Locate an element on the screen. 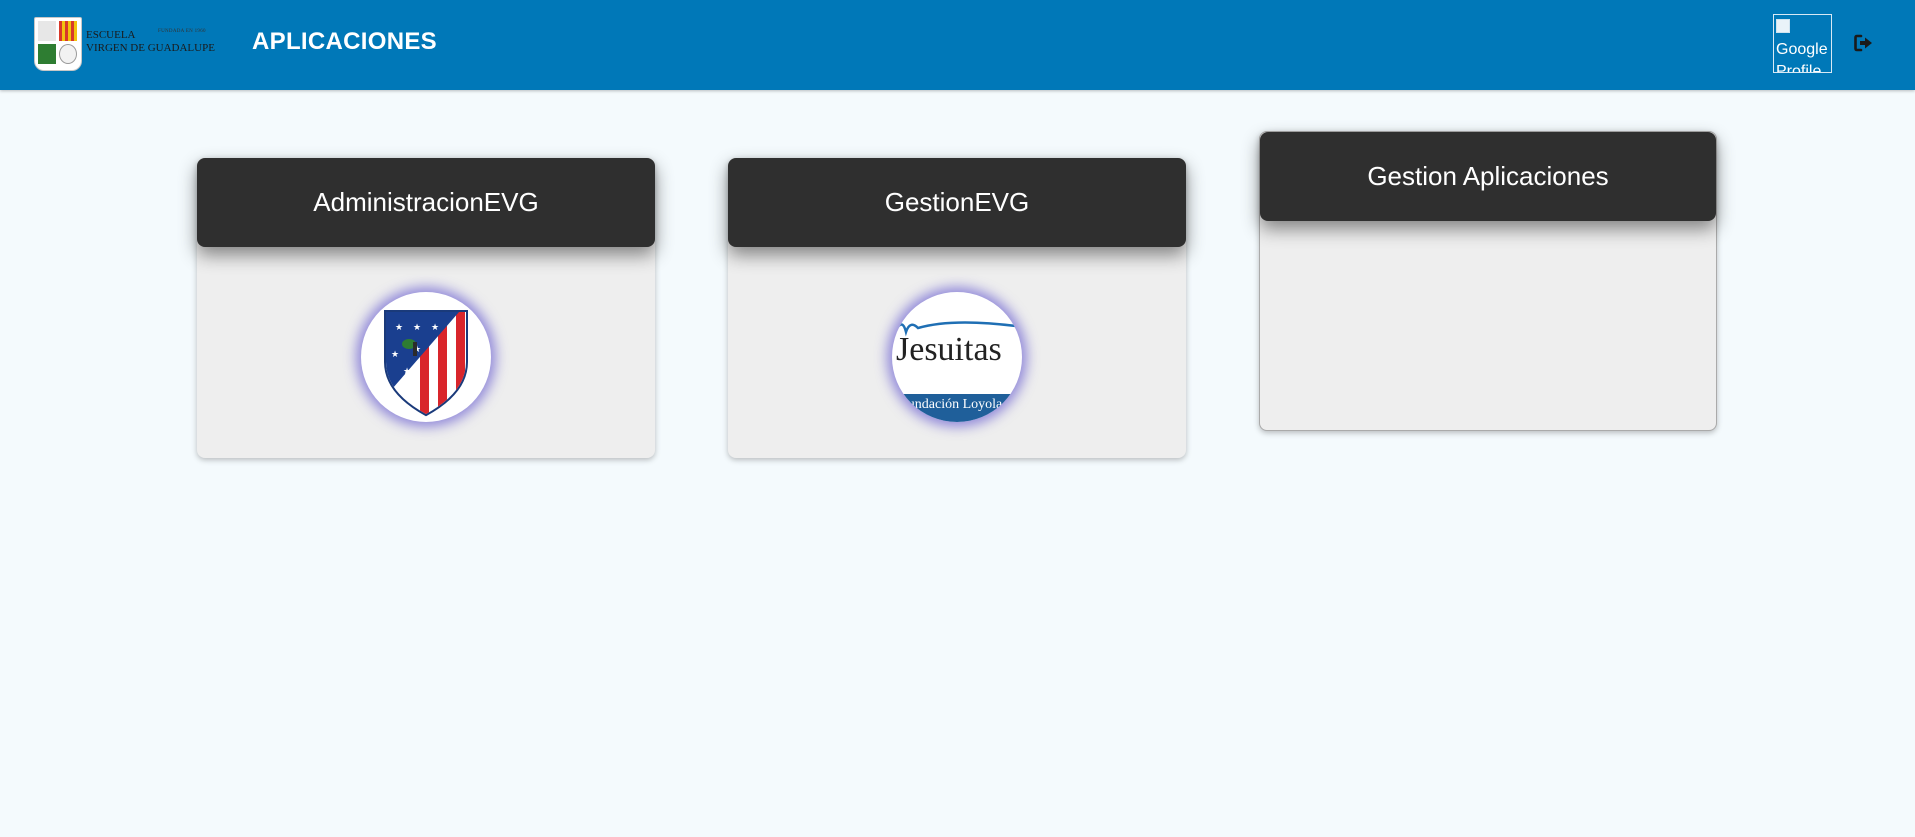  jesuitas-logo-icon: Jesuitas Fundación Loyola is located at coordinates (957, 357).